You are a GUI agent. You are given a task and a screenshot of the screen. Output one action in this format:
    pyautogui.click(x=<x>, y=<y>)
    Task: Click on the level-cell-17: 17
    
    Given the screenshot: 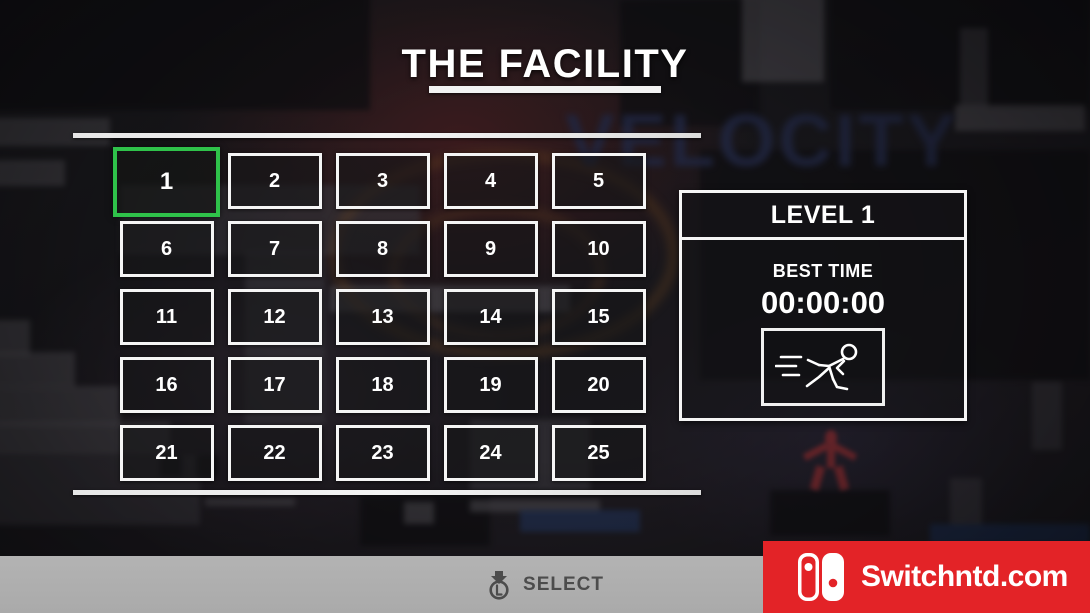 What is the action you would take?
    pyautogui.click(x=274, y=385)
    